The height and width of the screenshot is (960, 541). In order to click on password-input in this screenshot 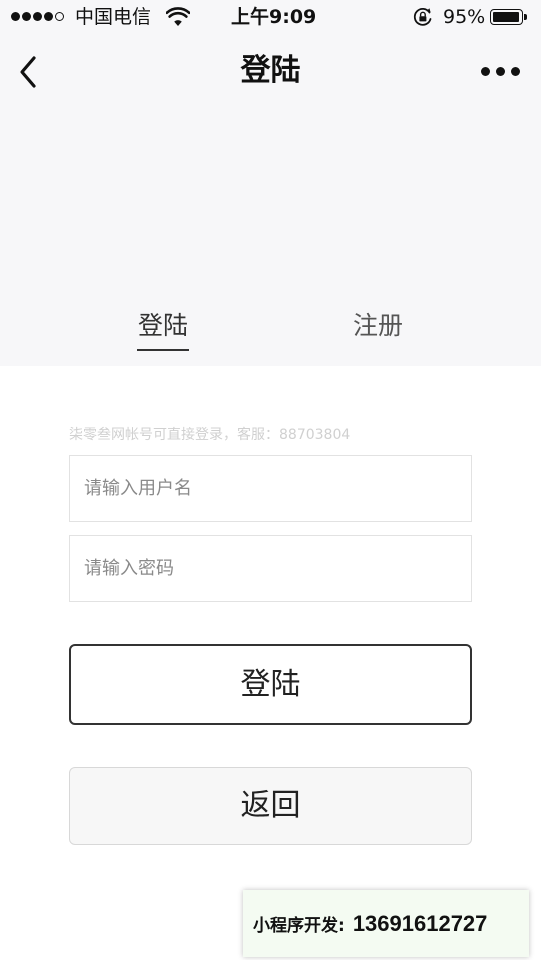, I will do `click(269, 568)`.